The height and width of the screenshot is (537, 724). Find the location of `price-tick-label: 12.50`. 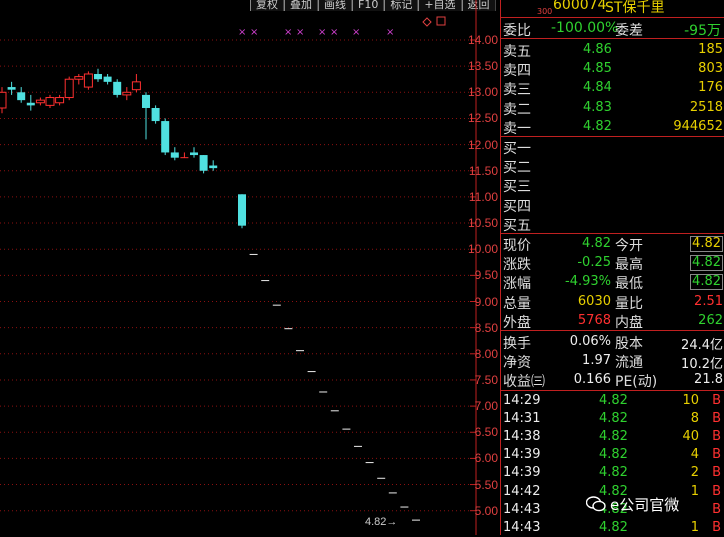

price-tick-label: 12.50 is located at coordinates (482, 118).